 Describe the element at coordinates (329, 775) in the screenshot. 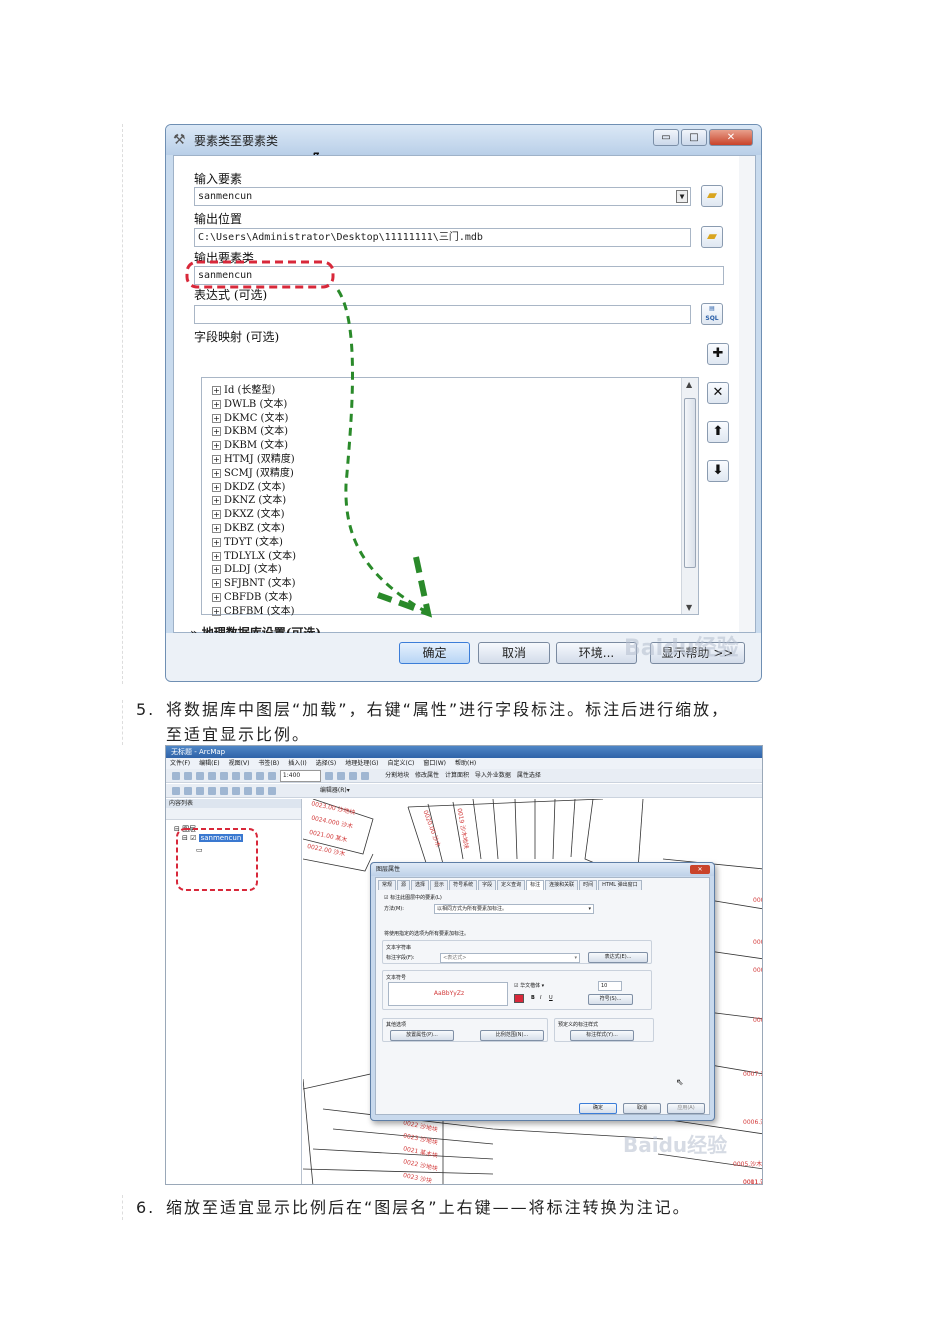

I see `layout-icon` at that location.